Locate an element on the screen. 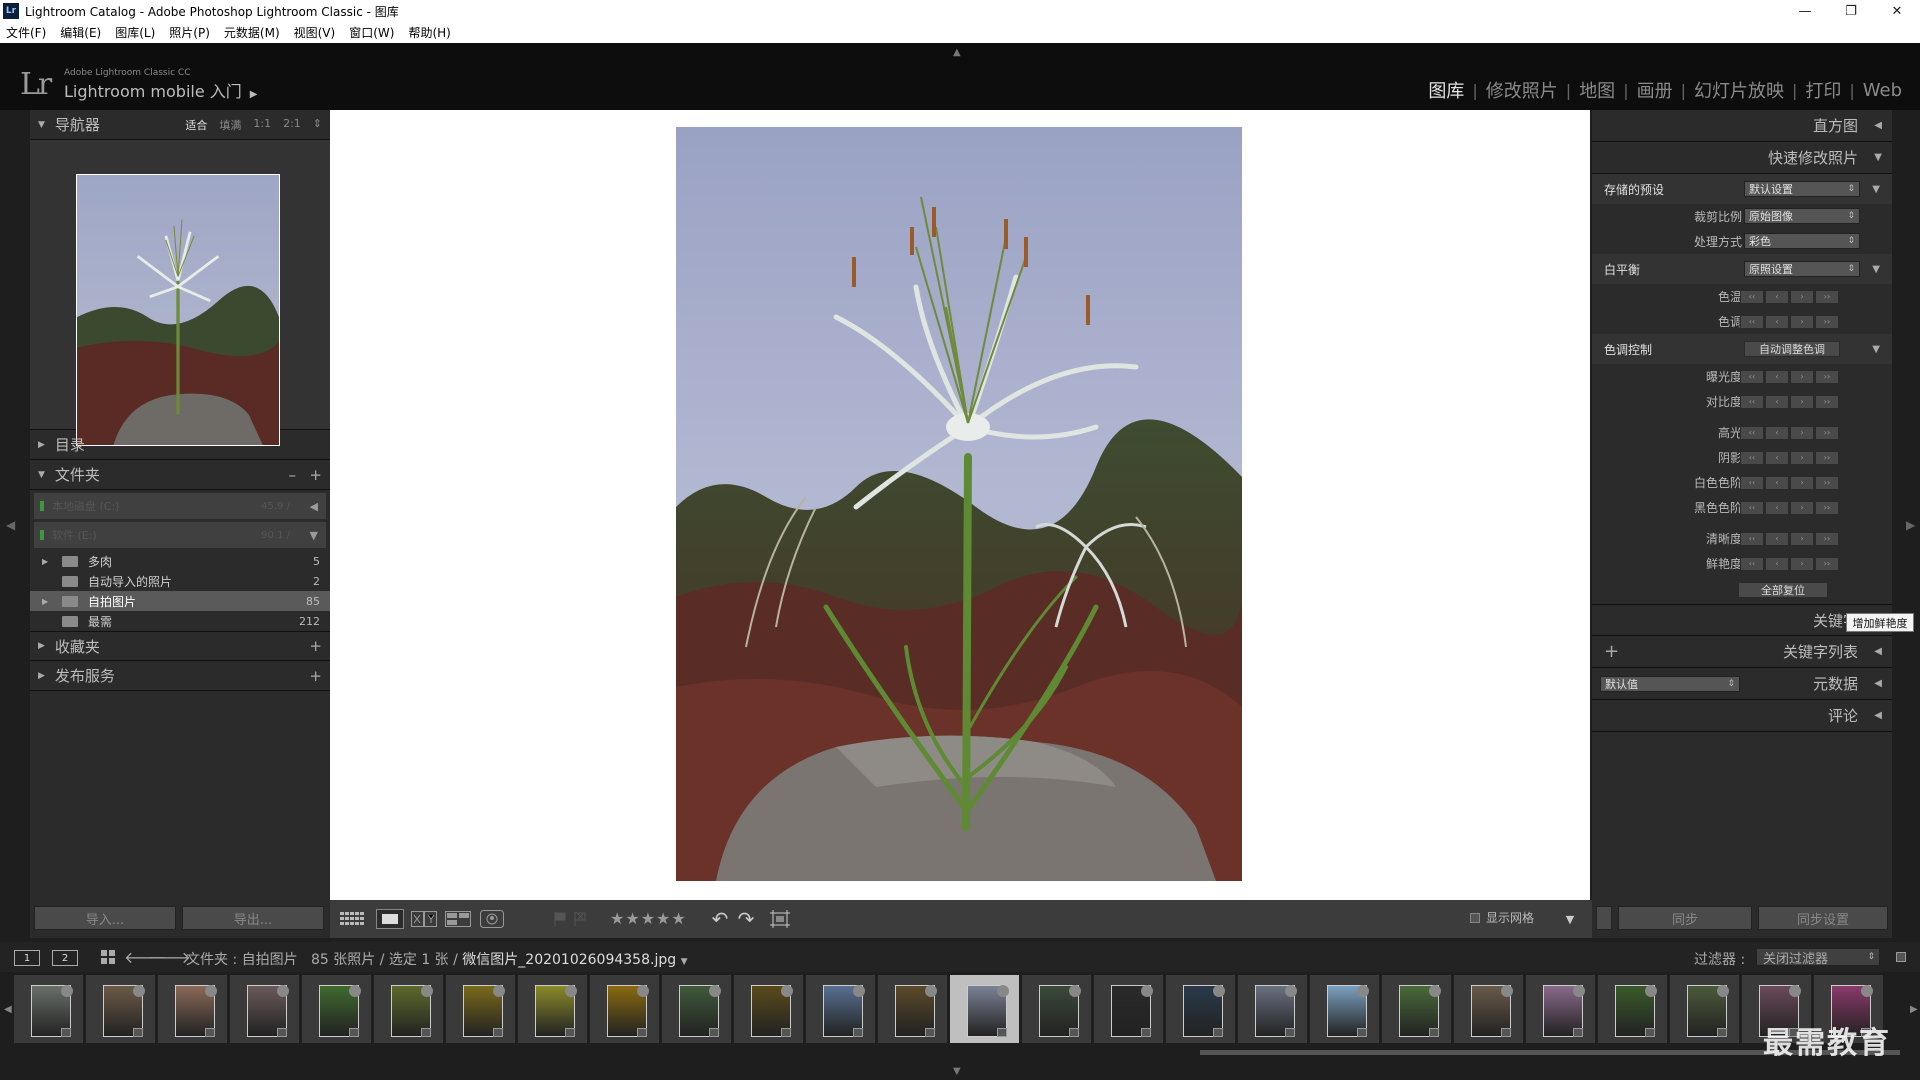  flag-reject-icon is located at coordinates (580, 919).